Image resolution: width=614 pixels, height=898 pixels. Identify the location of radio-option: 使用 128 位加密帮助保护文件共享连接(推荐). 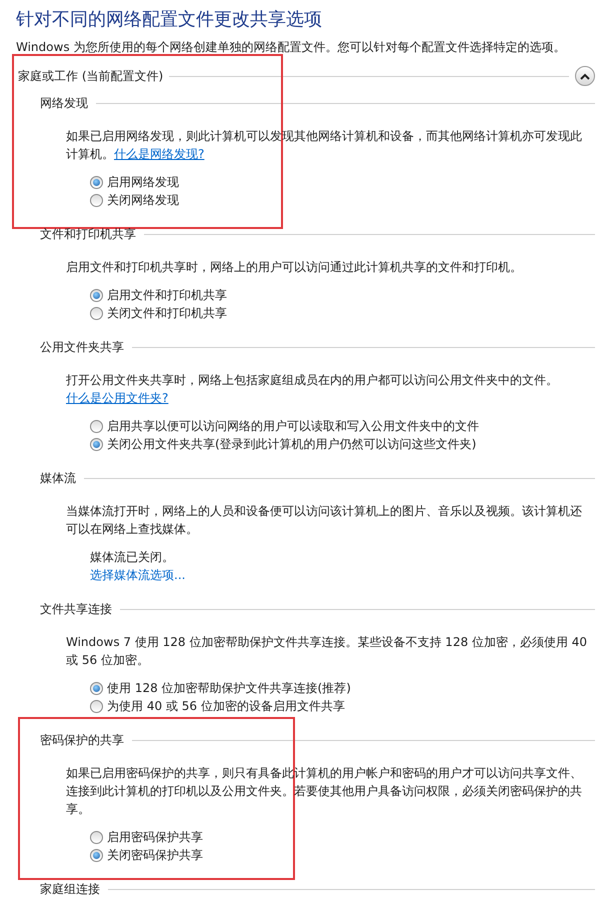
(220, 688).